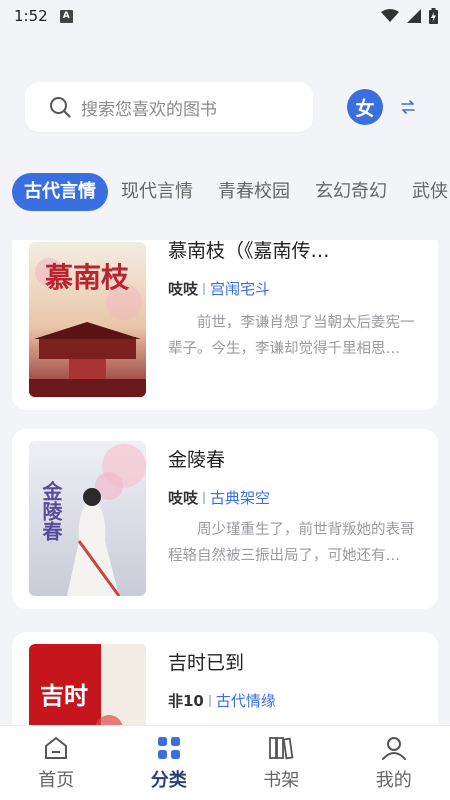 This screenshot has width=450, height=800. What do you see at coordinates (168, 780) in the screenshot?
I see `nav-category-label: 分类` at bounding box center [168, 780].